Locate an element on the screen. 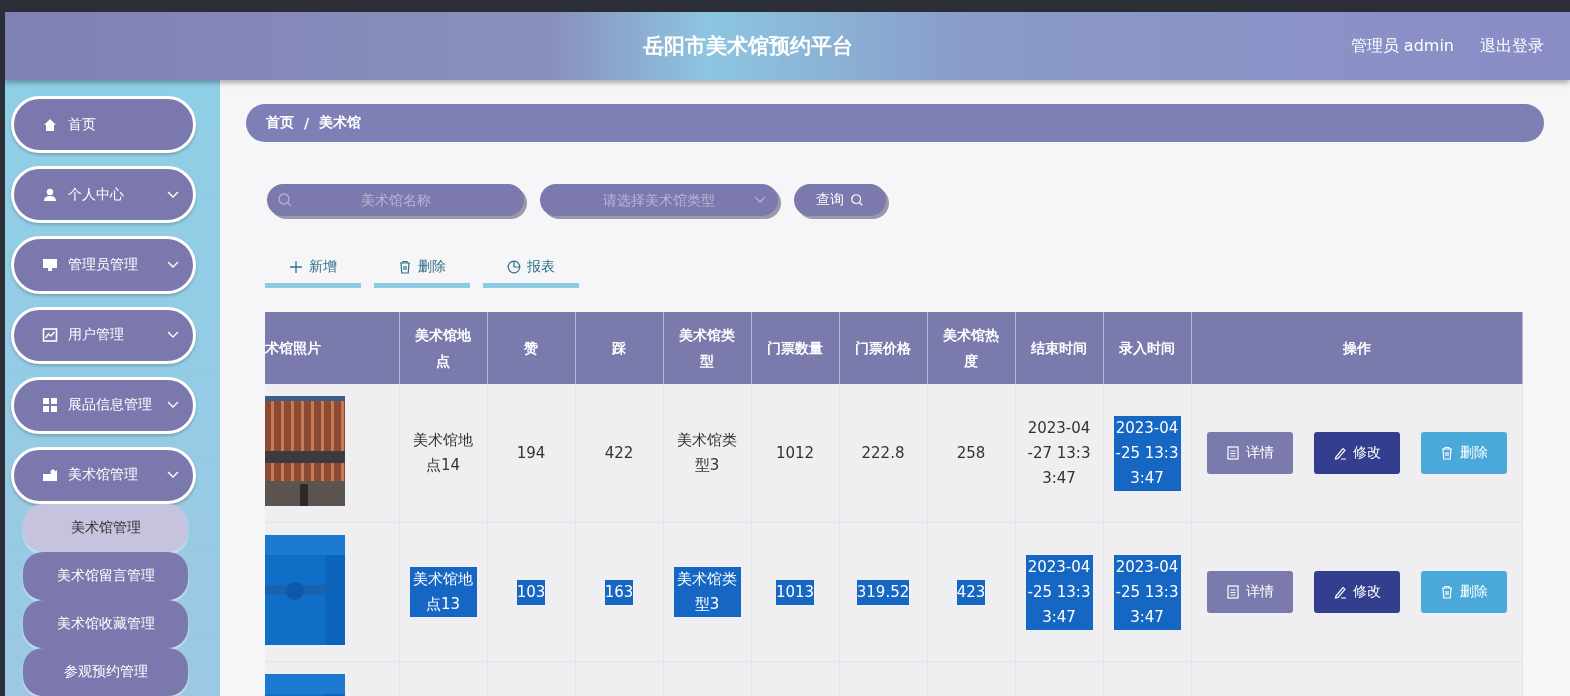  submenu-item: 美术馆管理 is located at coordinates (105, 528).